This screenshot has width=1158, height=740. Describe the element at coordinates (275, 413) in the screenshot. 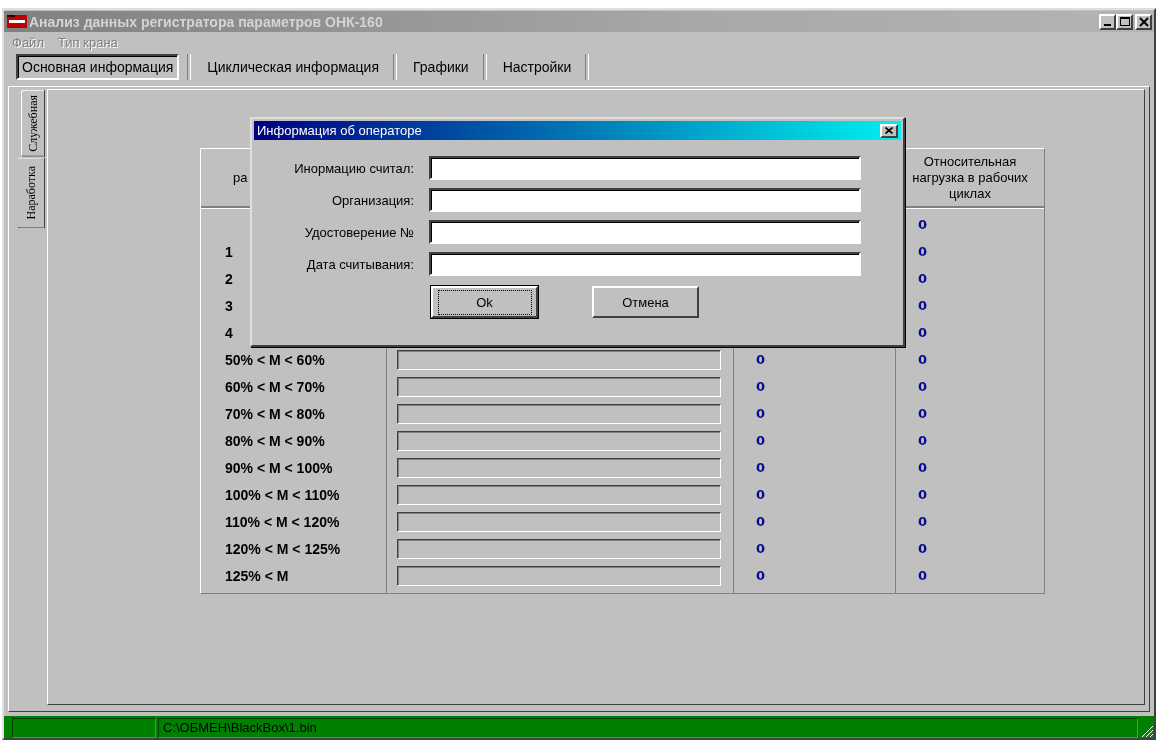

I see `range-label: 70% < M < 80%` at that location.